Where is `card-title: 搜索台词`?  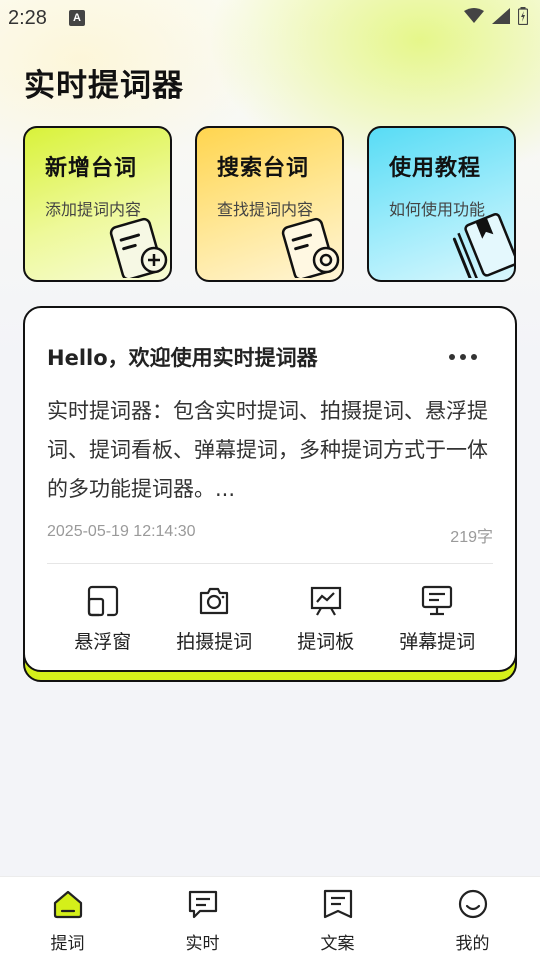
card-title: 搜索台词 is located at coordinates (263, 168).